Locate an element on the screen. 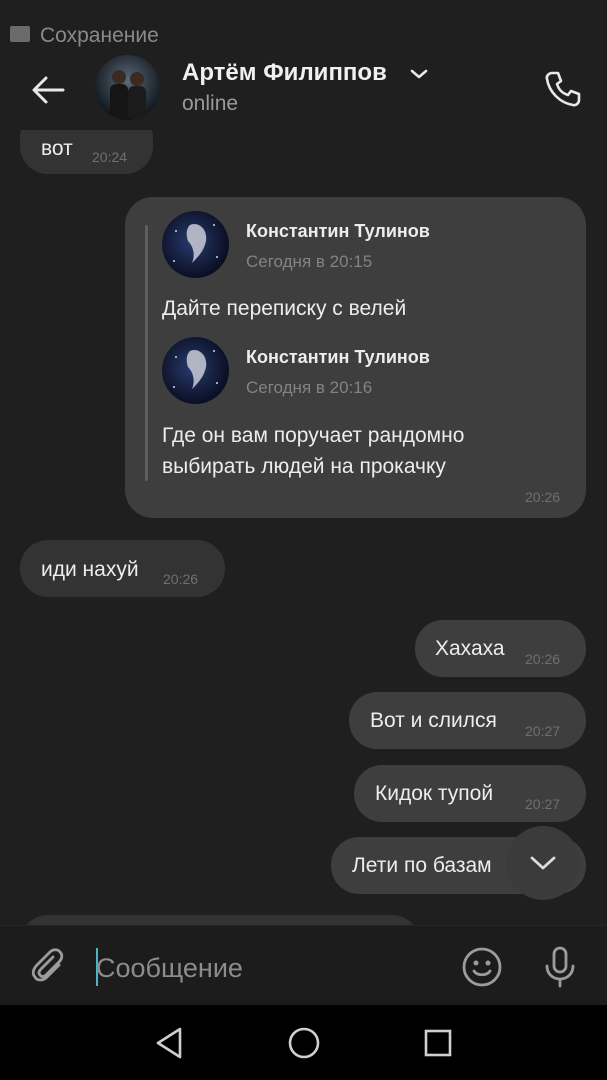 The width and height of the screenshot is (607, 1080). microphone-icon is located at coordinates (560, 967).